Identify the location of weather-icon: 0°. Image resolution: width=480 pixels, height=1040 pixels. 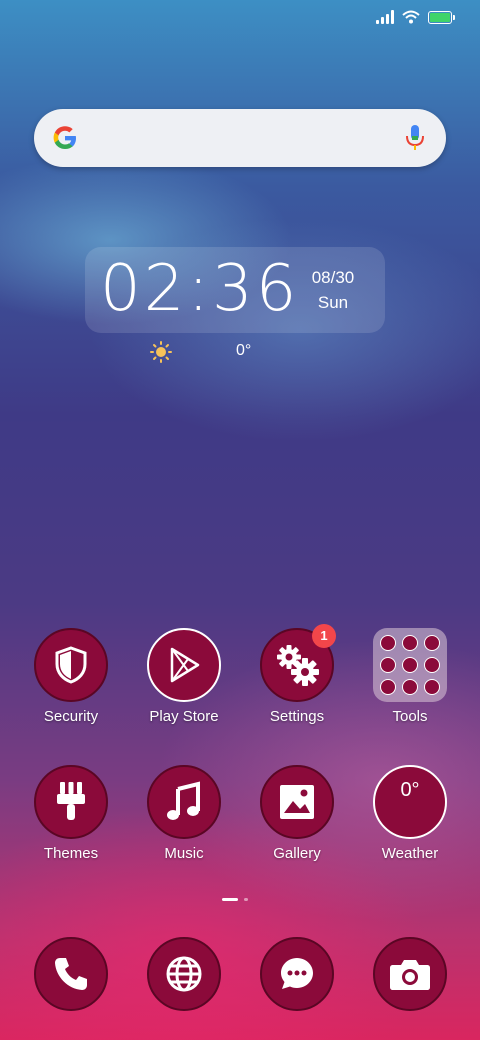
(410, 802).